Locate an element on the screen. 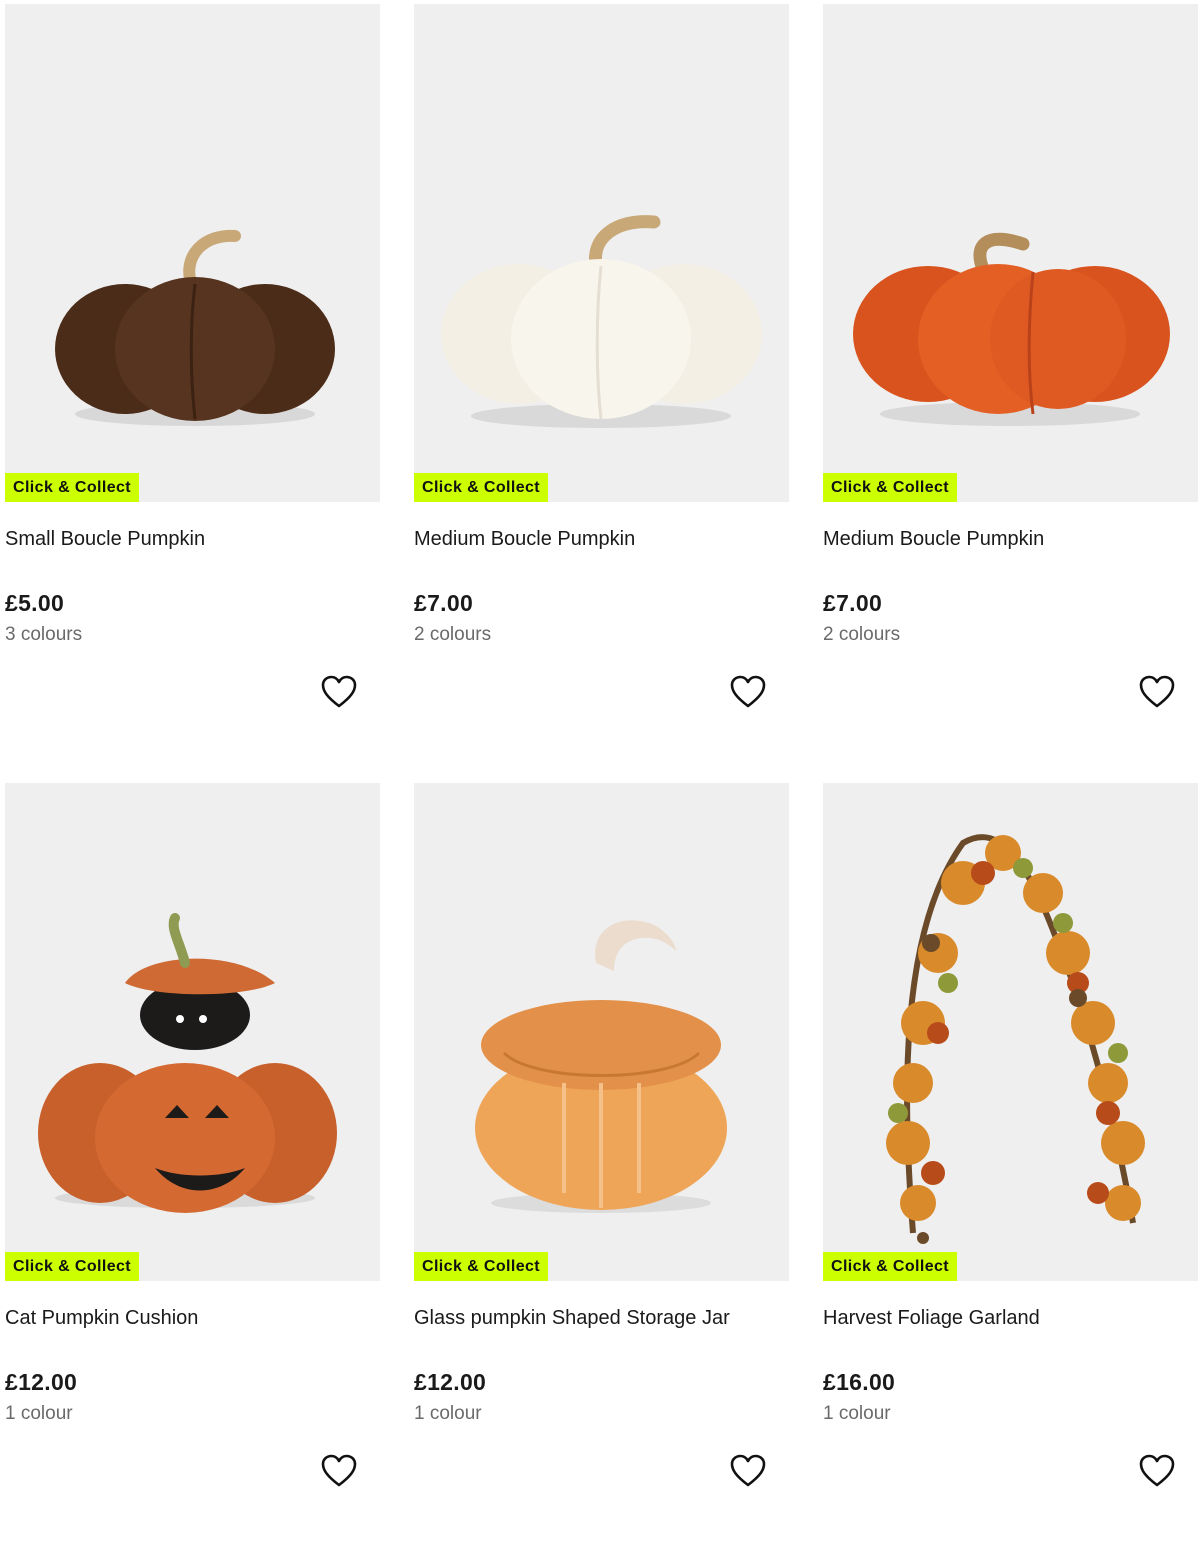 This screenshot has height=1562, width=1200. orange-pumpkin-illustration is located at coordinates (1011, 329).